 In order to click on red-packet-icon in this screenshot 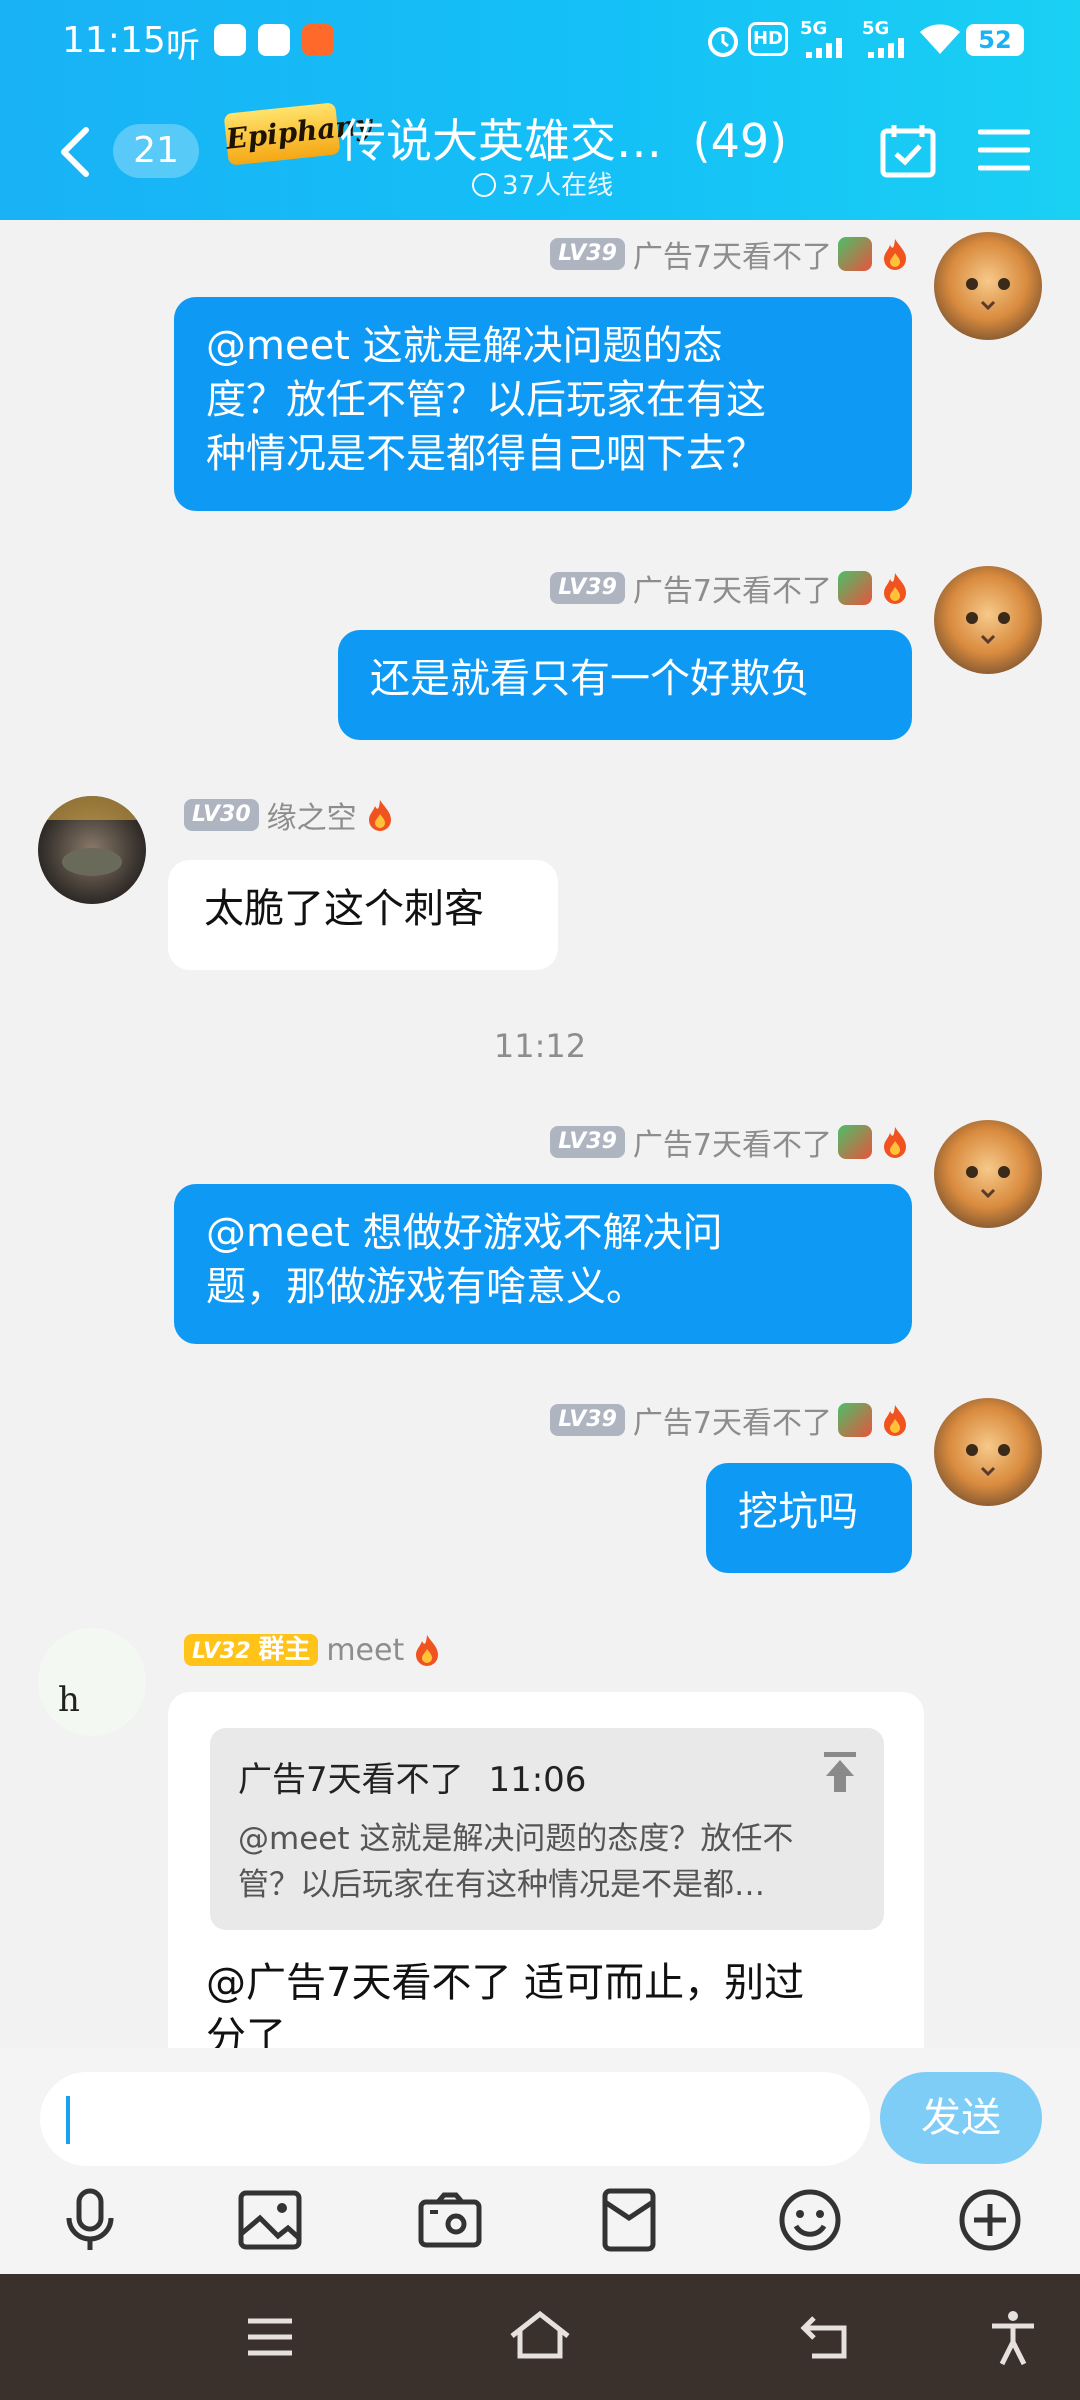, I will do `click(629, 2222)`.